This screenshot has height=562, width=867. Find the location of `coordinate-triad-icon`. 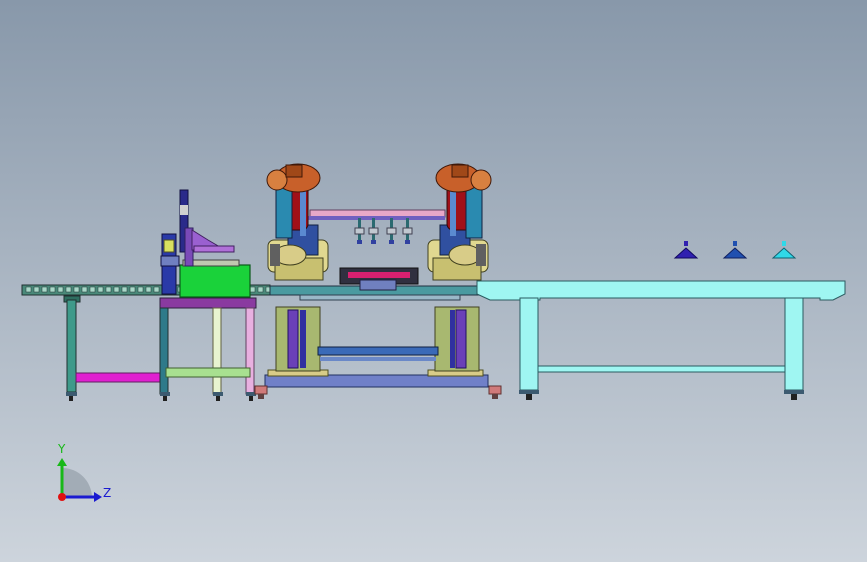

coordinate-triad-icon is located at coordinates (79, 480).